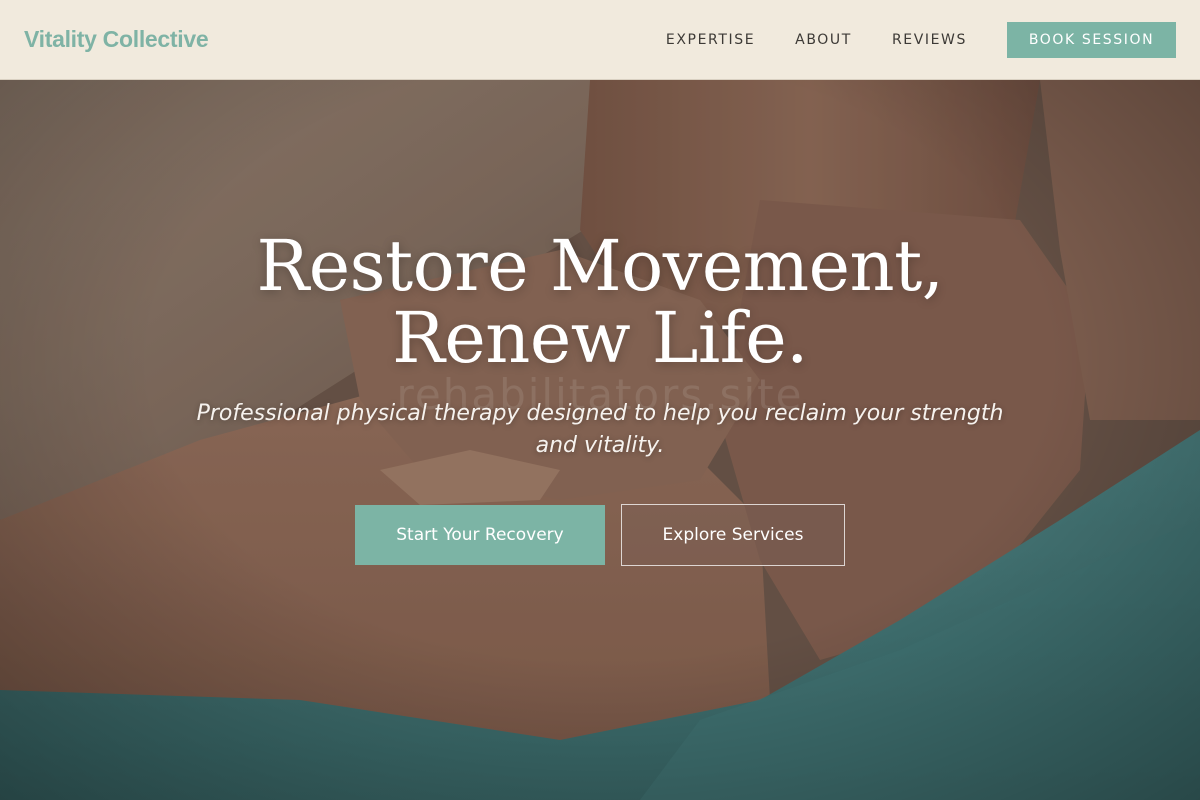 The image size is (1200, 800). Describe the element at coordinates (1091, 39) in the screenshot. I see `book-session-button: BOOK SESSION` at that location.